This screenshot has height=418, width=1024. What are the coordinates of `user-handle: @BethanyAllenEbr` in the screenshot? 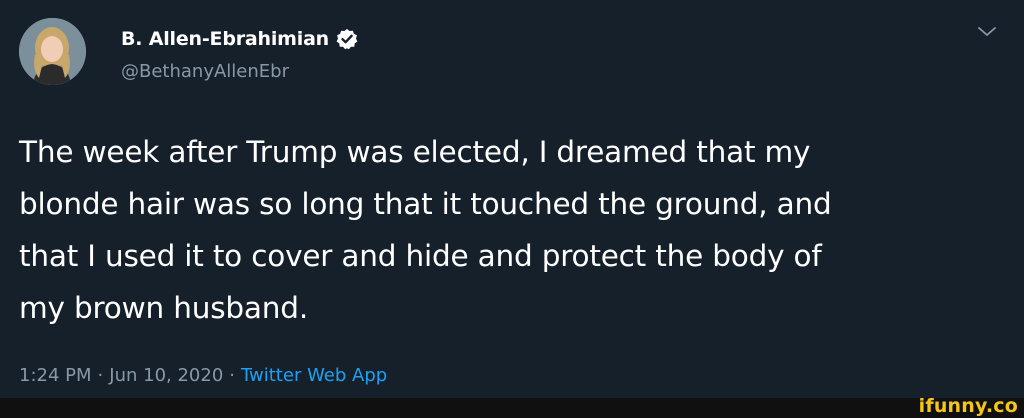 It's located at (205, 71).